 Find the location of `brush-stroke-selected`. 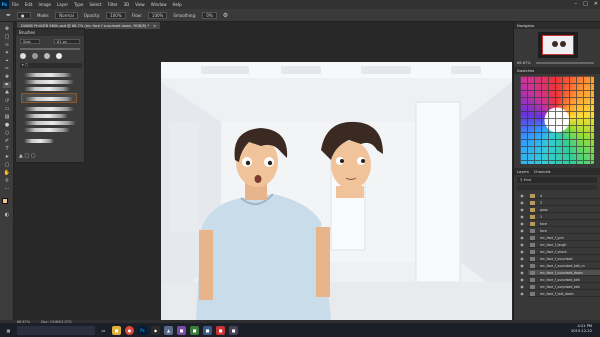

brush-stroke-selected is located at coordinates (49, 98).